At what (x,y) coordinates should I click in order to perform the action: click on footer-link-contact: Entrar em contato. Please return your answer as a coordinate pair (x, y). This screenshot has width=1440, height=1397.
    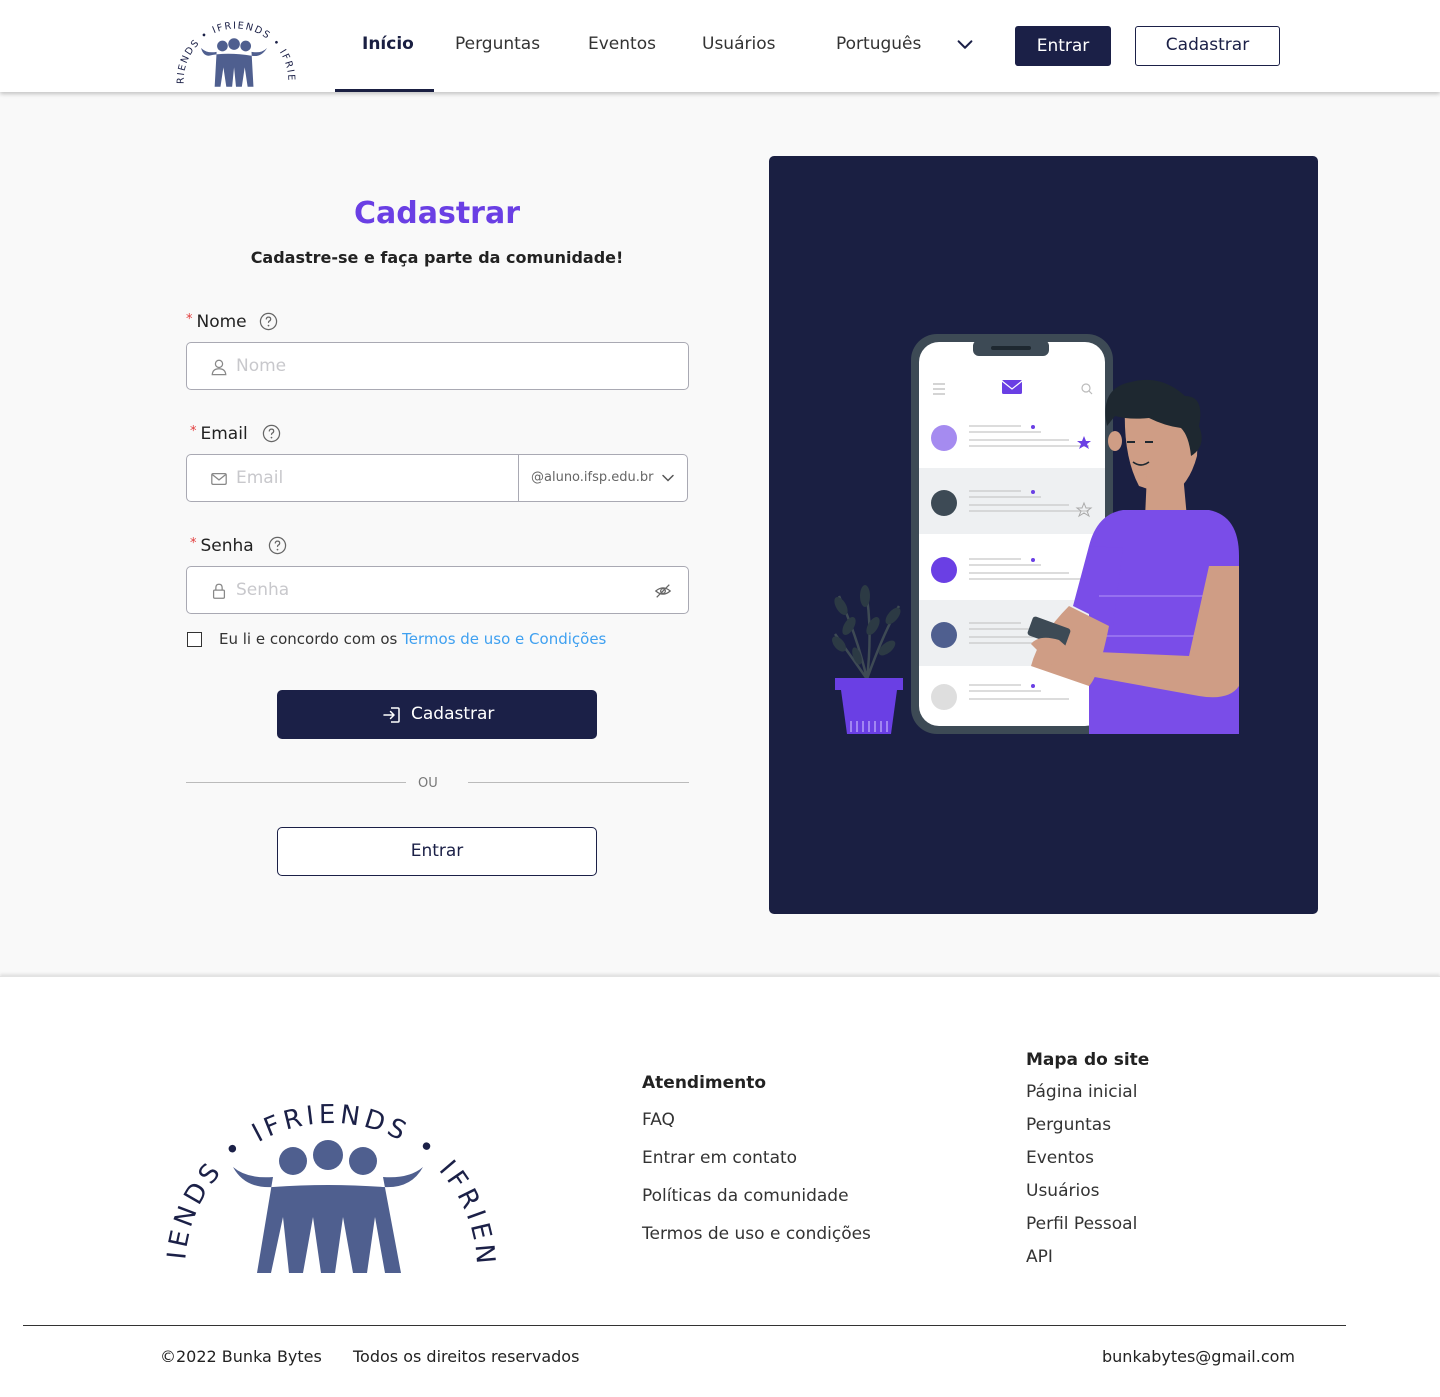
    Looking at the image, I should click on (719, 1158).